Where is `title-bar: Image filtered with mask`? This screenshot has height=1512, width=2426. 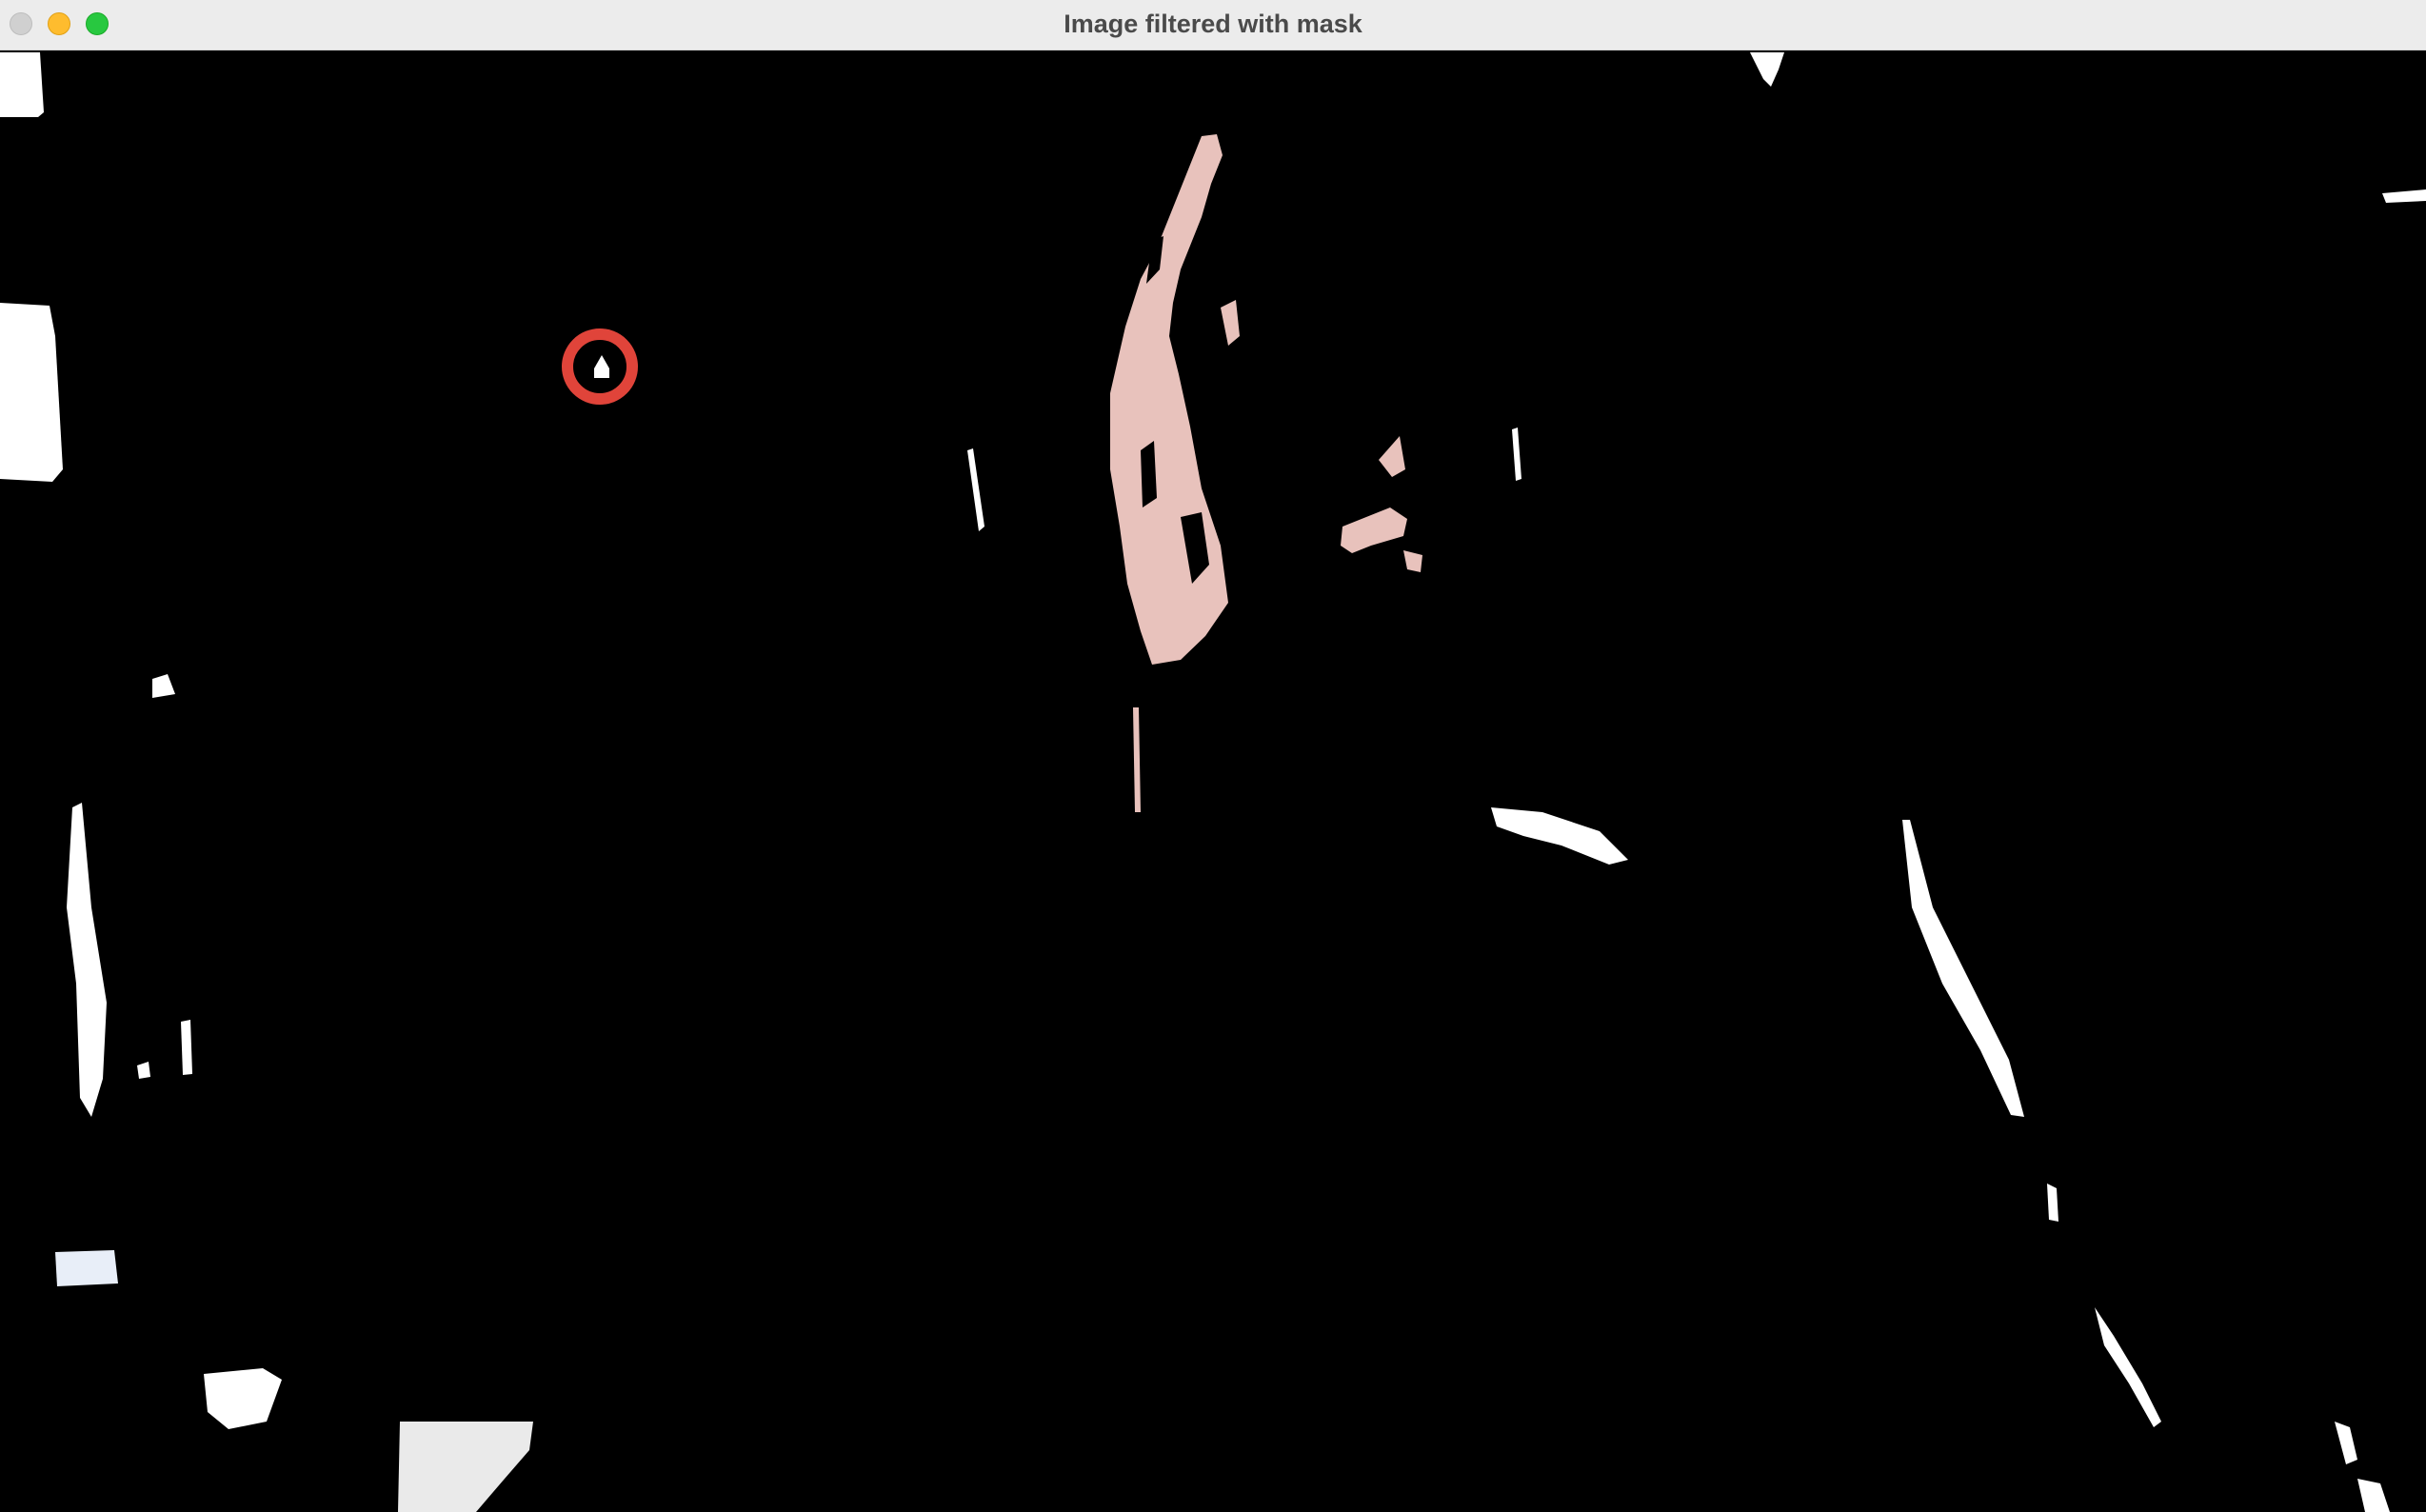 title-bar: Image filtered with mask is located at coordinates (1213, 25).